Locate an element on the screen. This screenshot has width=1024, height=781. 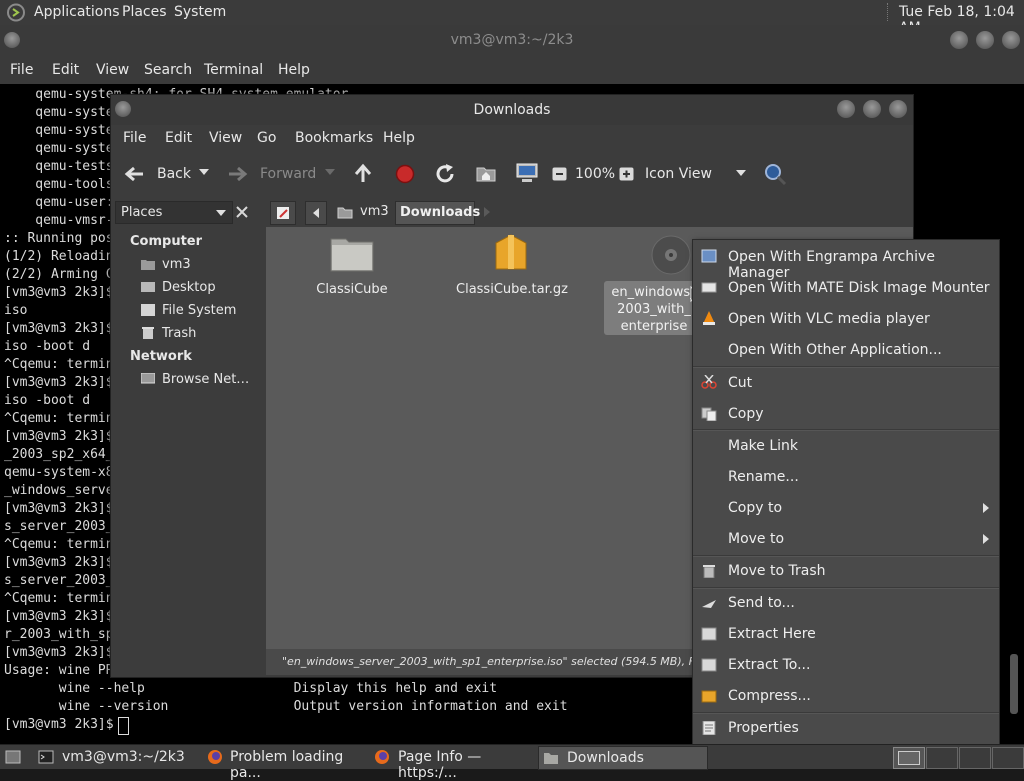
menu-item-extract-here: Extract Here is located at coordinates (846, 635).